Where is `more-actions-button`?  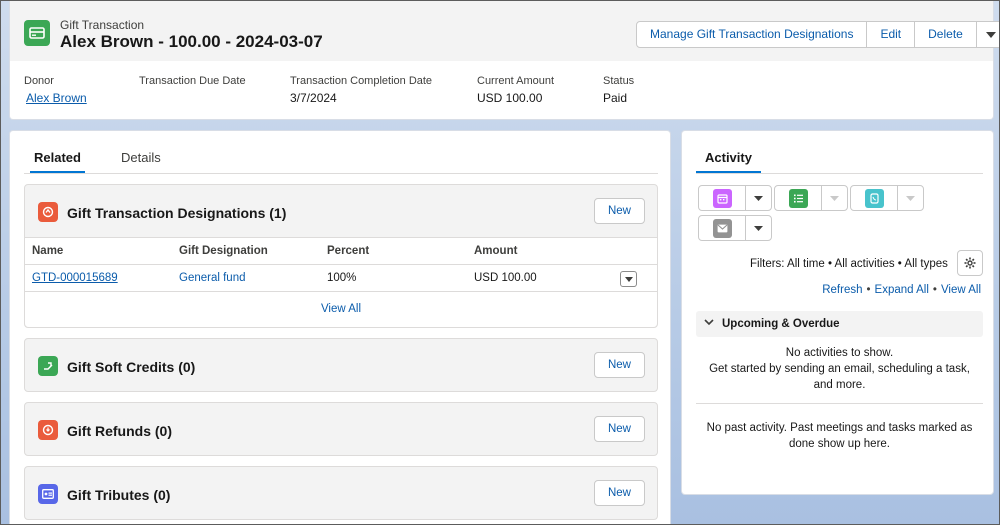 more-actions-button is located at coordinates (988, 34).